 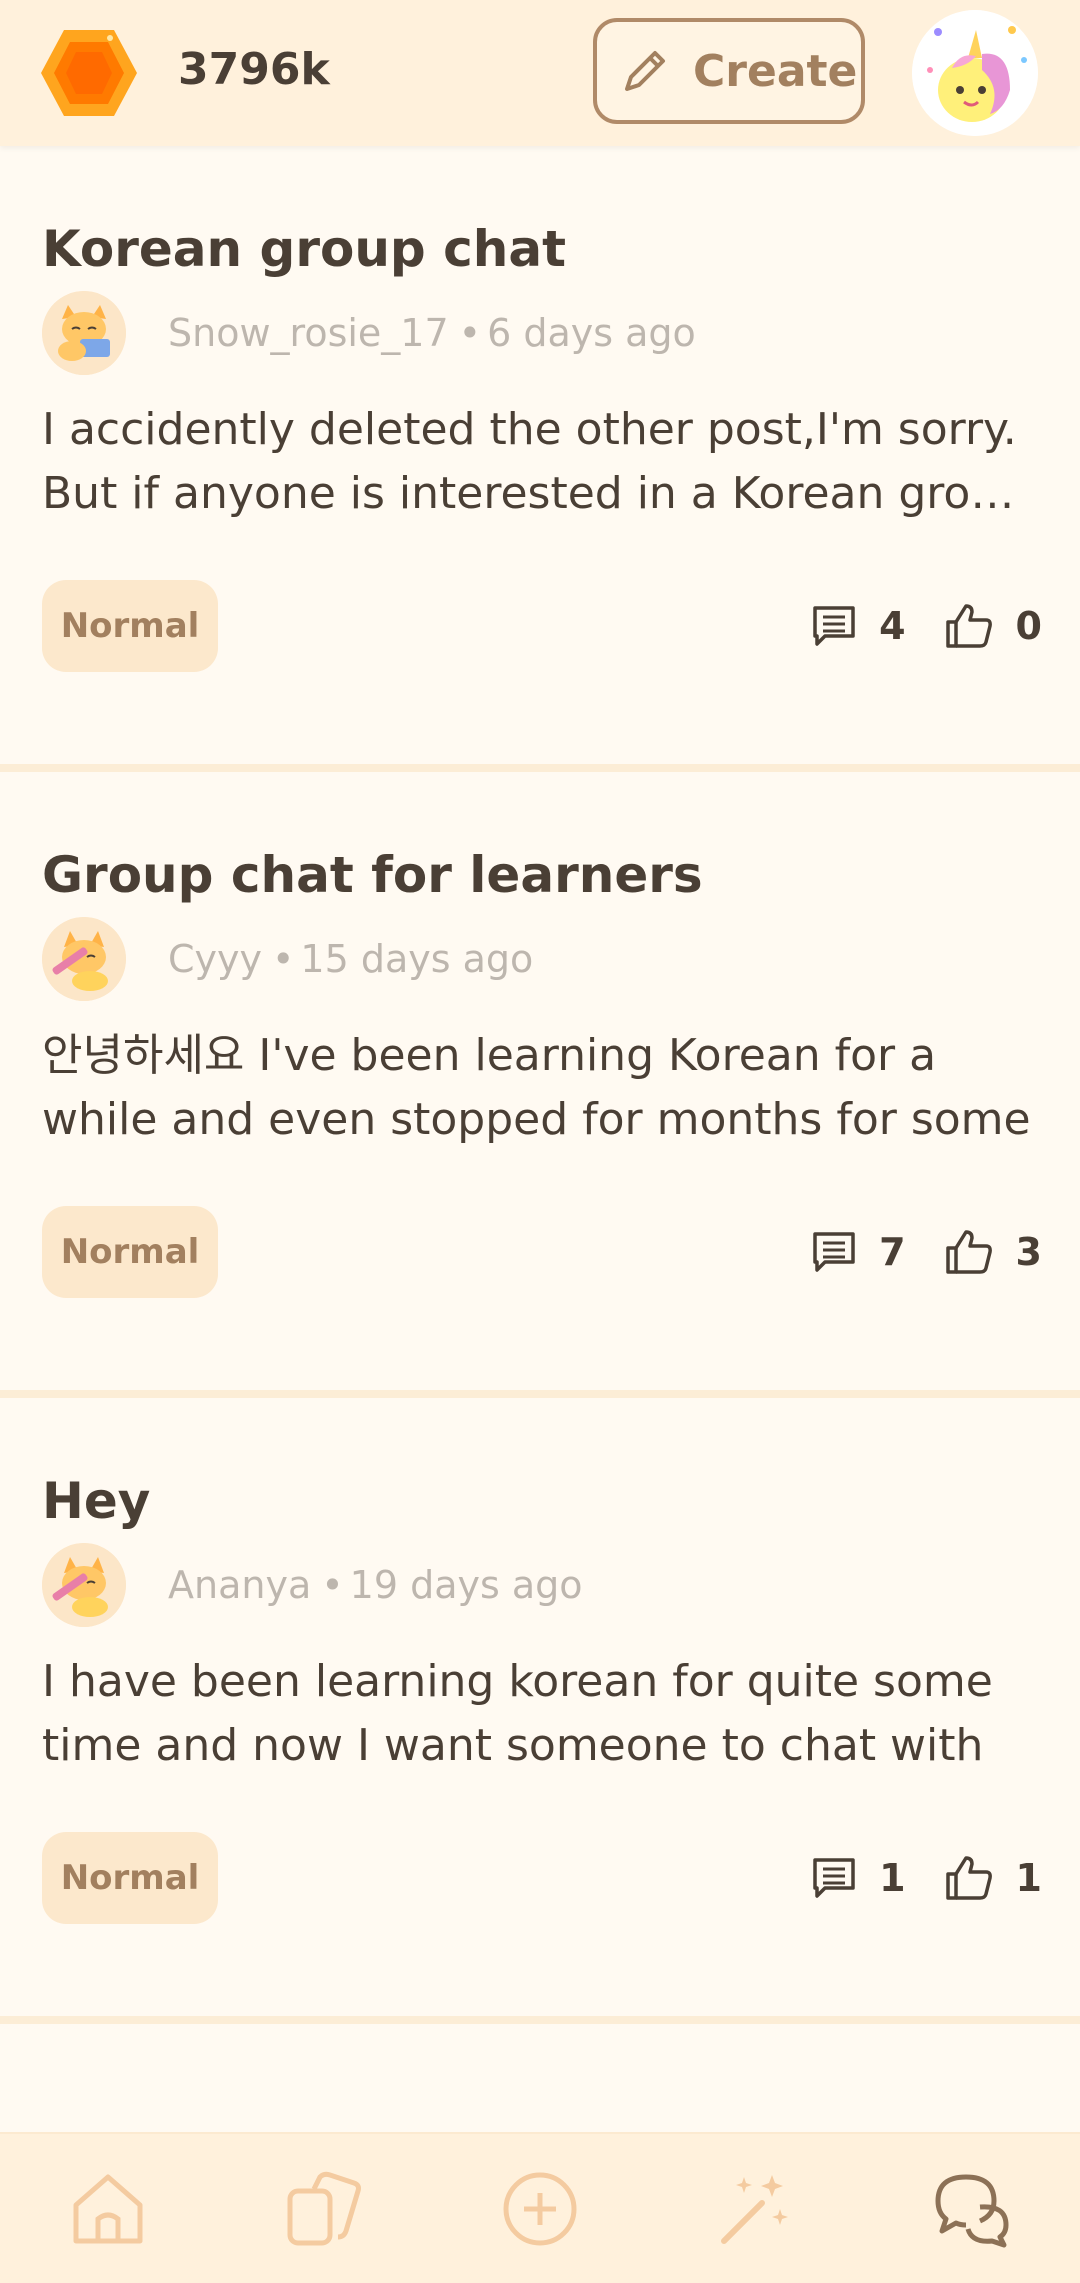 I want to click on post-title: Hey, so click(x=96, y=1501).